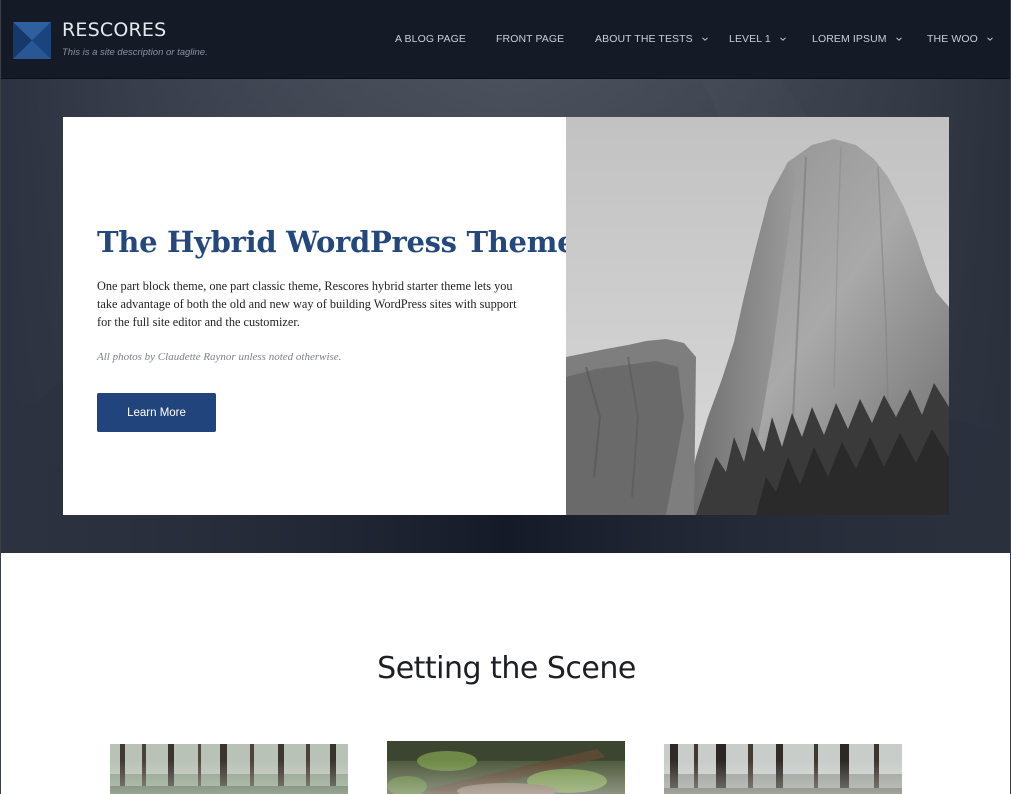  I want to click on nav-item-label: THE WOO, so click(952, 39).